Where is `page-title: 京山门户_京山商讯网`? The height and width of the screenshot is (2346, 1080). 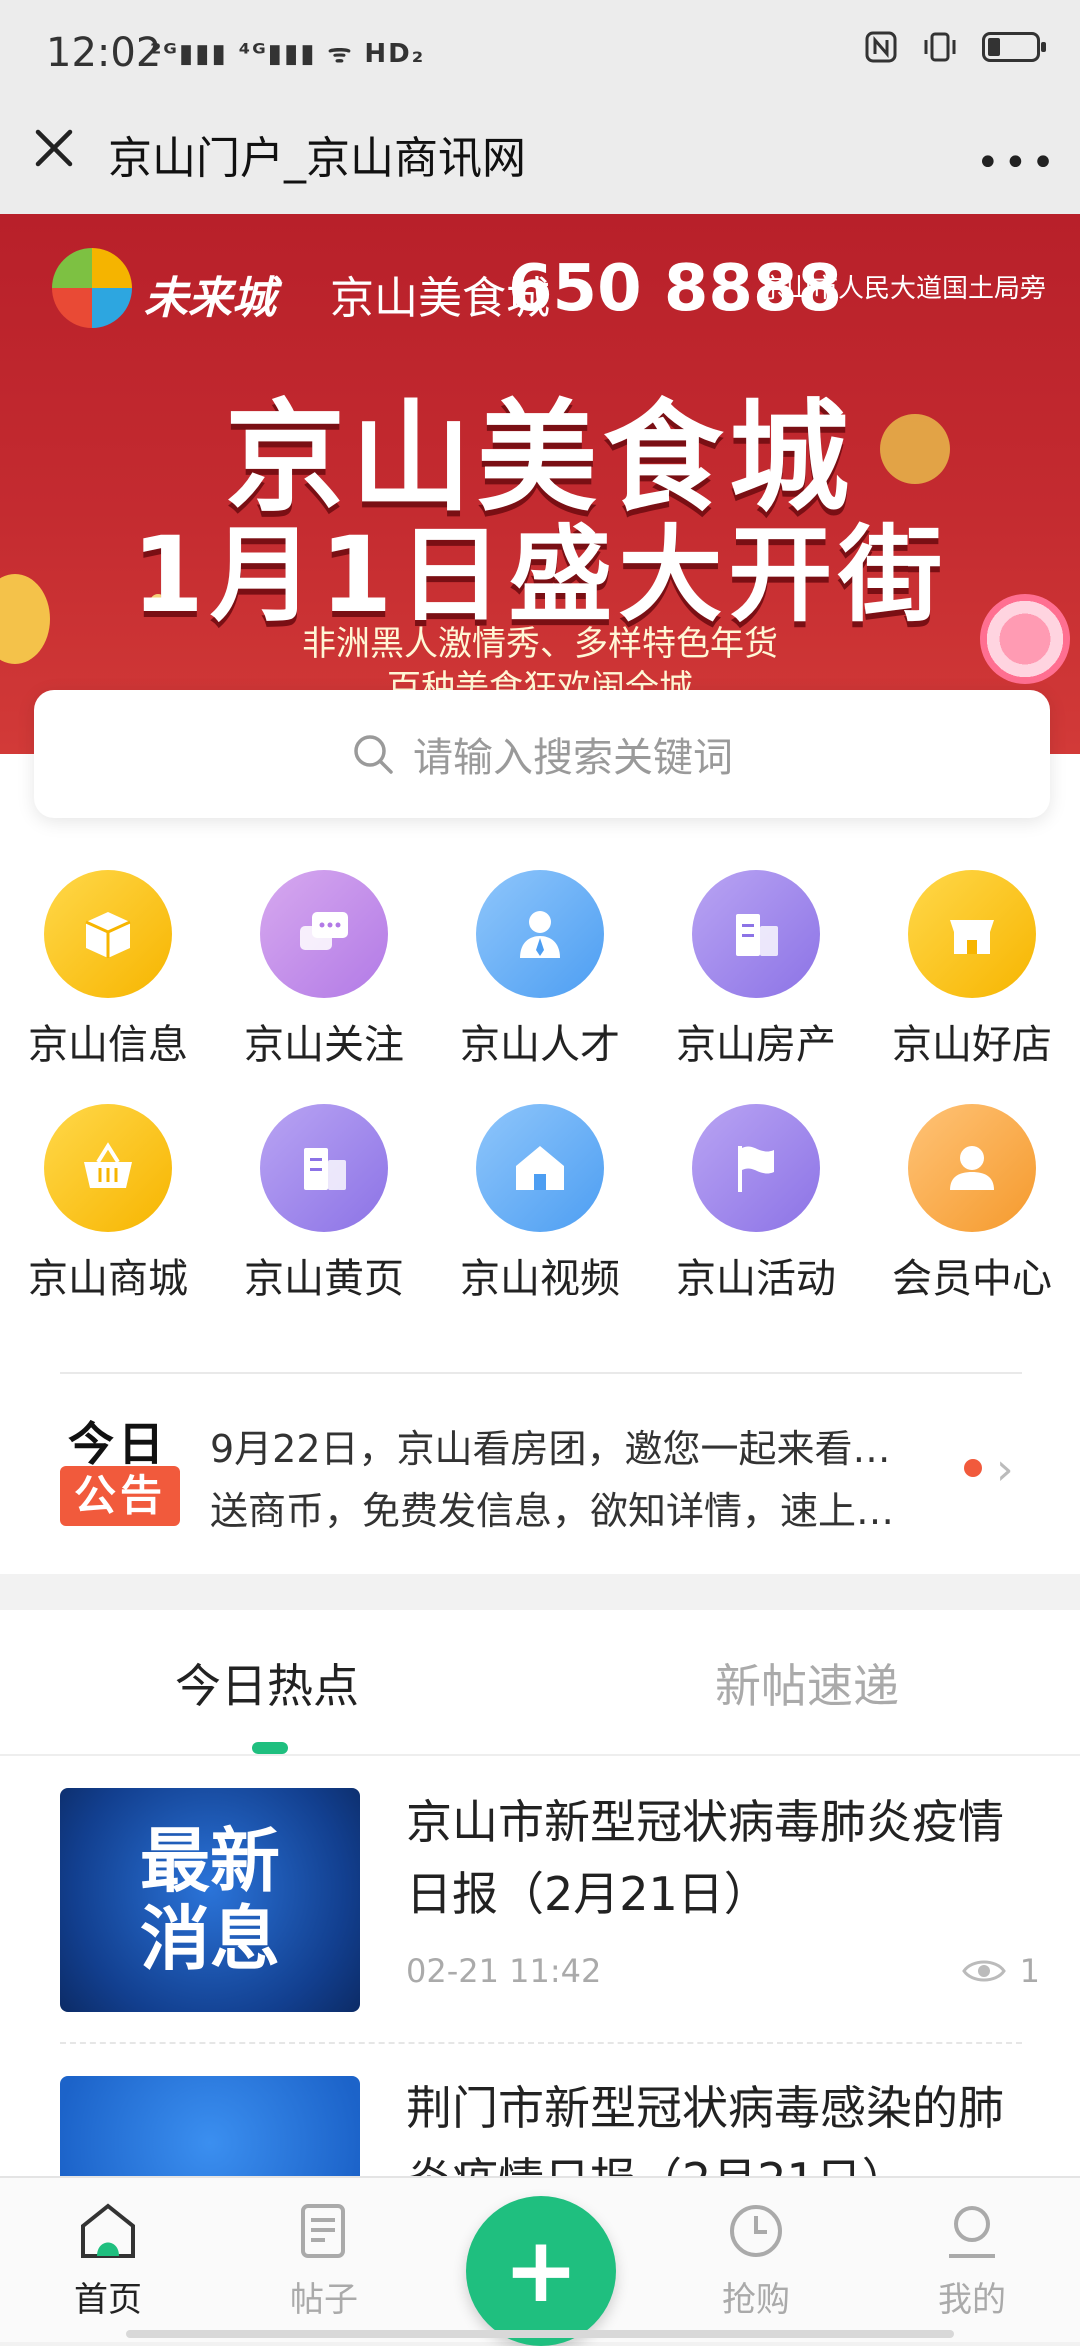
page-title: 京山门户_京山商讯网 is located at coordinates (317, 158).